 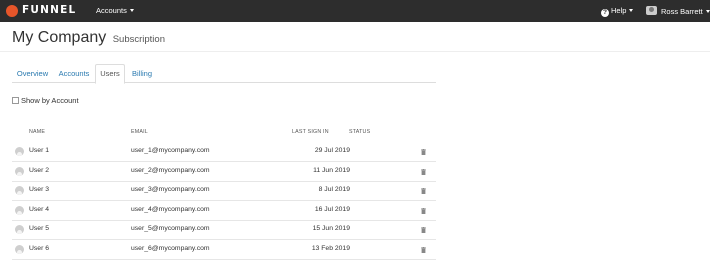 What do you see at coordinates (310, 132) in the screenshot?
I see `column-header-last-sign-in: LAST SIGN IN` at bounding box center [310, 132].